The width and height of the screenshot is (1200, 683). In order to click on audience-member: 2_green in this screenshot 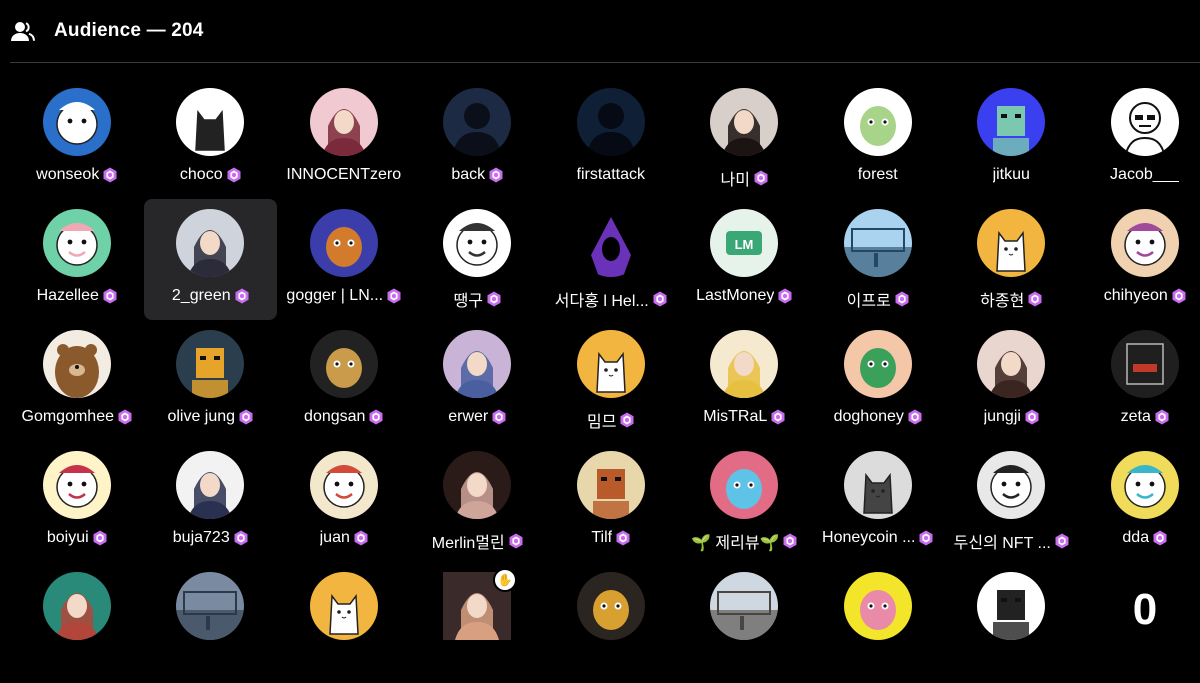, I will do `click(210, 259)`.